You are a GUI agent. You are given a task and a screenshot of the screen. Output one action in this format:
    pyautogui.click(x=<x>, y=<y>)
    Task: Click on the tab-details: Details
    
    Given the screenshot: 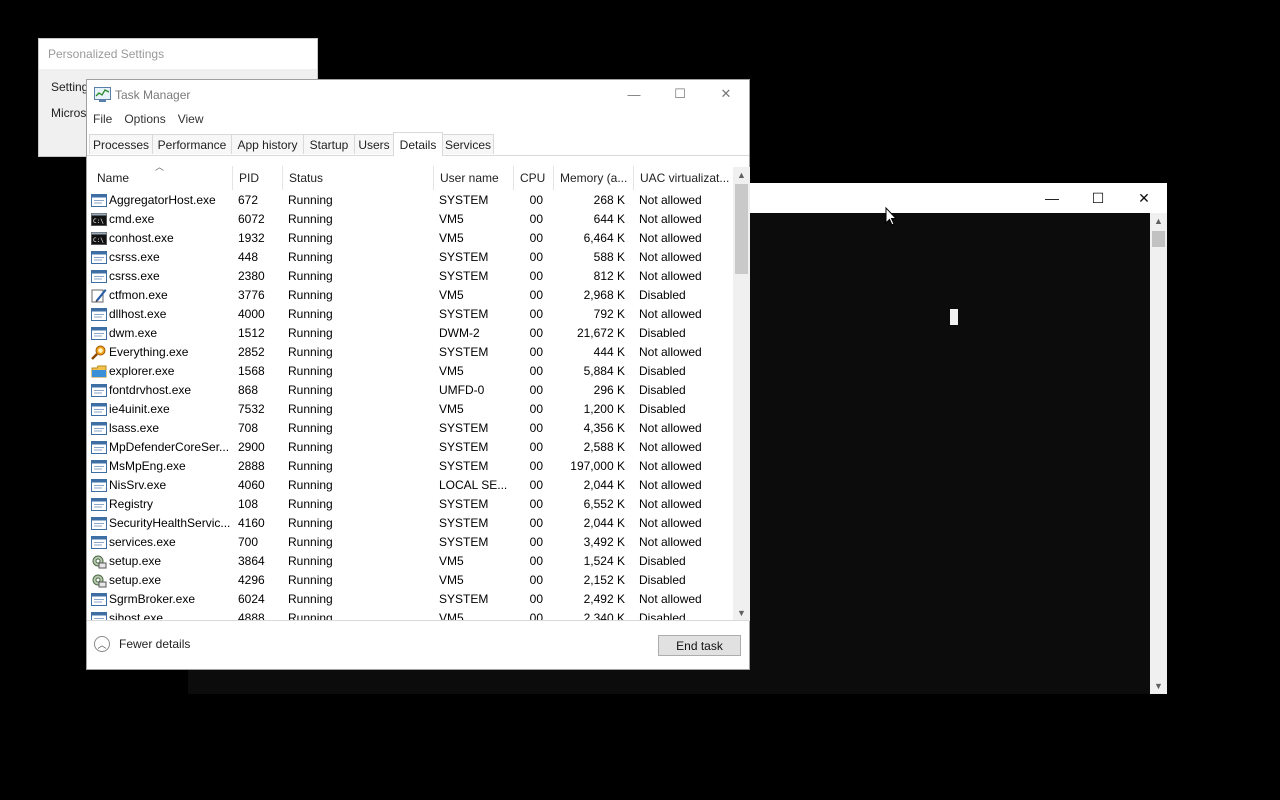 What is the action you would take?
    pyautogui.click(x=418, y=144)
    